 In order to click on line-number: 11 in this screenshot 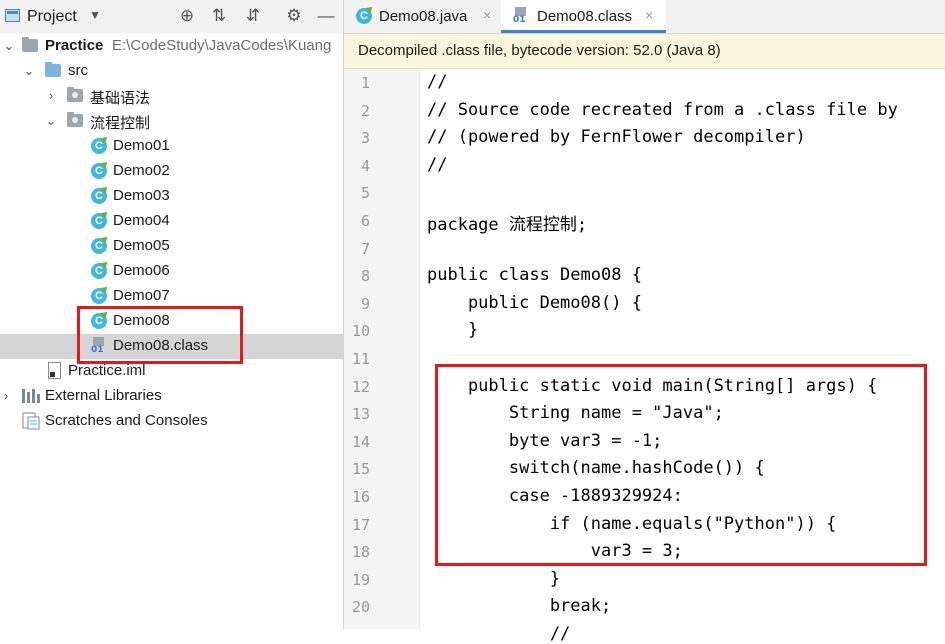, I will do `click(360, 359)`.